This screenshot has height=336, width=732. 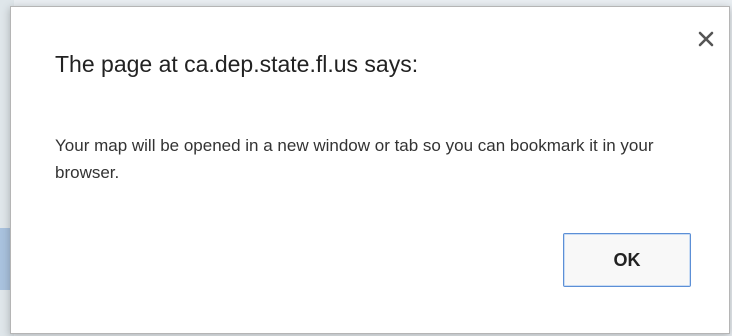 What do you see at coordinates (237, 64) in the screenshot?
I see `dialog-title: The page at ca.dep.state.fl.us says:` at bounding box center [237, 64].